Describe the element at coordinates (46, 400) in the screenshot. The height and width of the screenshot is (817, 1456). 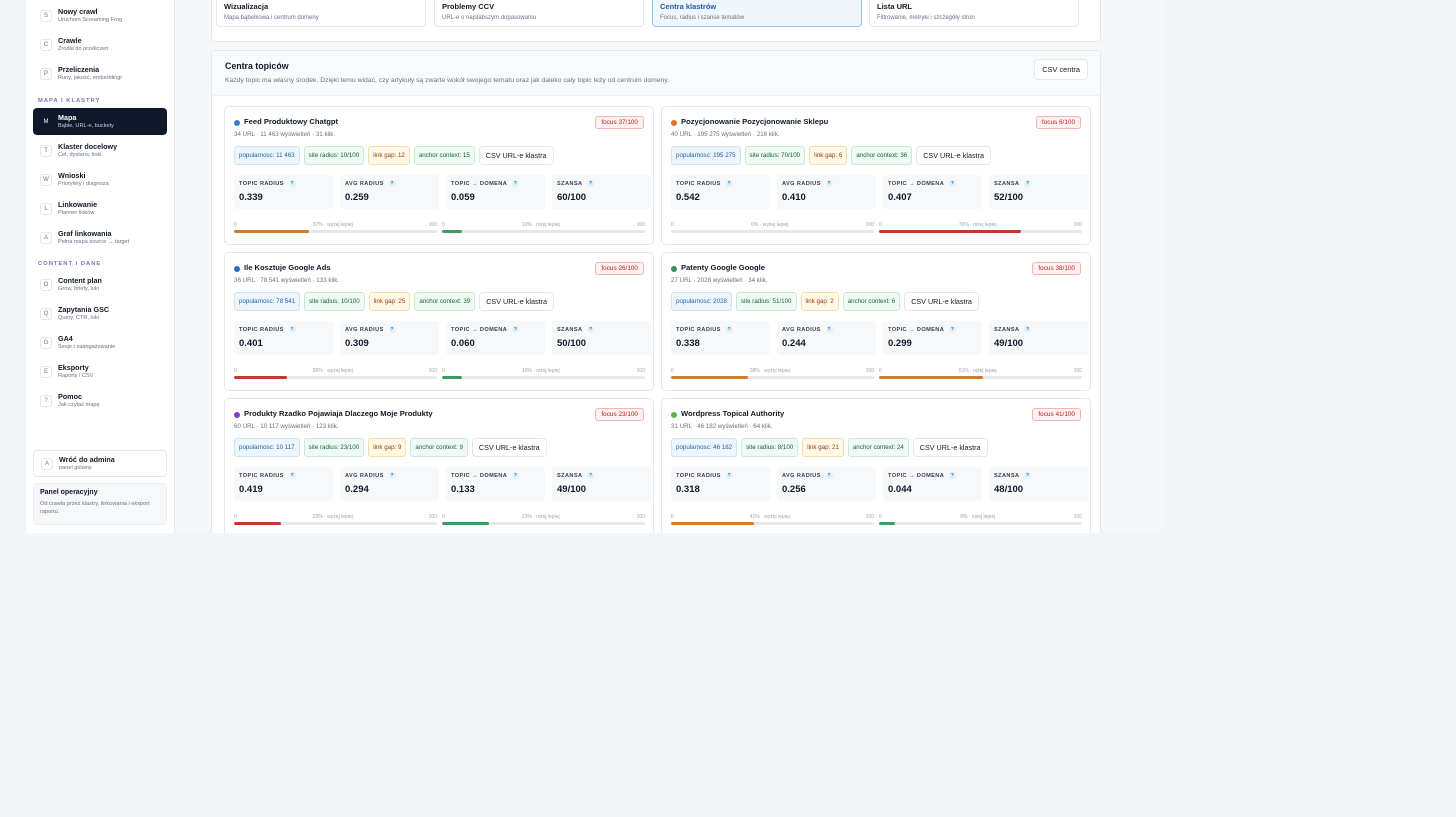
I see `nav-key-badge: ?` at that location.